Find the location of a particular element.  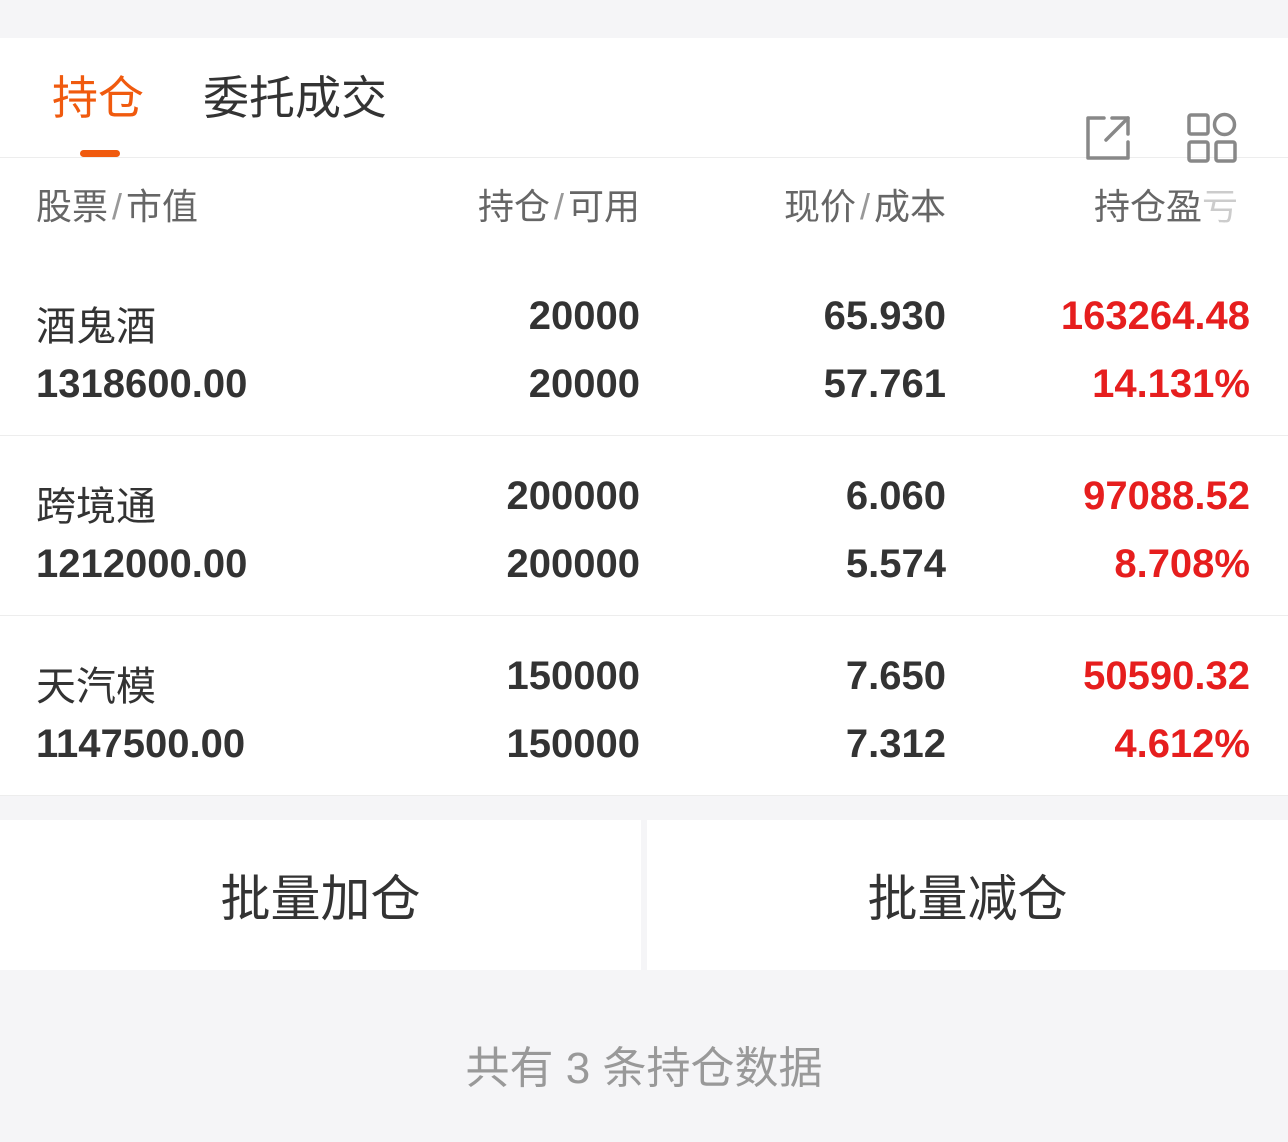

position-pnl-pct: 8.708% is located at coordinates (1182, 564).